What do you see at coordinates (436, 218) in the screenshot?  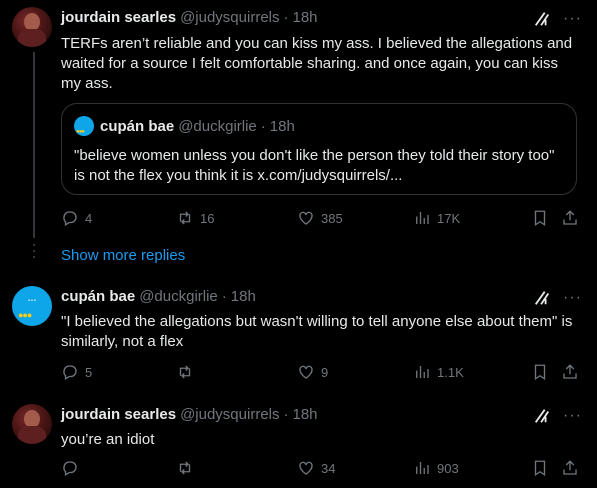 I see `views-button: 17K` at bounding box center [436, 218].